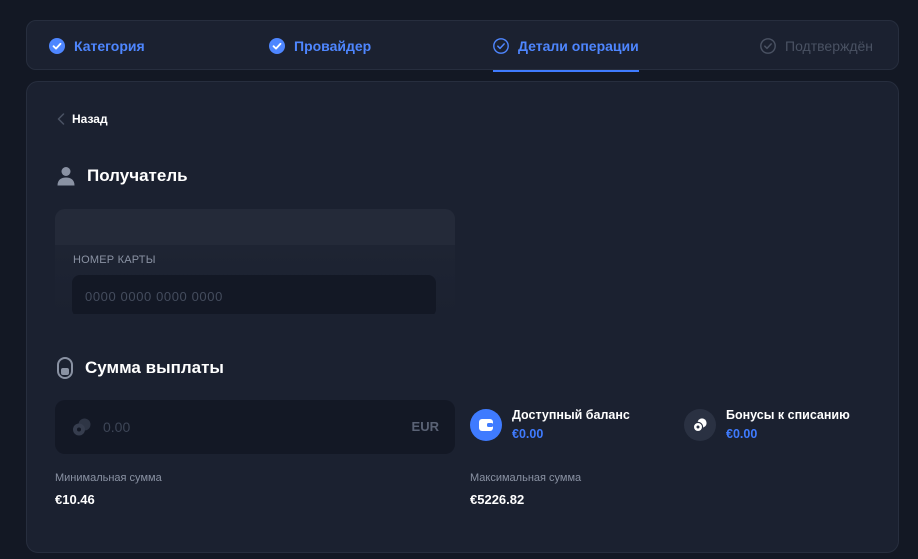 The image size is (918, 559). Describe the element at coordinates (137, 175) in the screenshot. I see `recipient-title: Получатель` at that location.